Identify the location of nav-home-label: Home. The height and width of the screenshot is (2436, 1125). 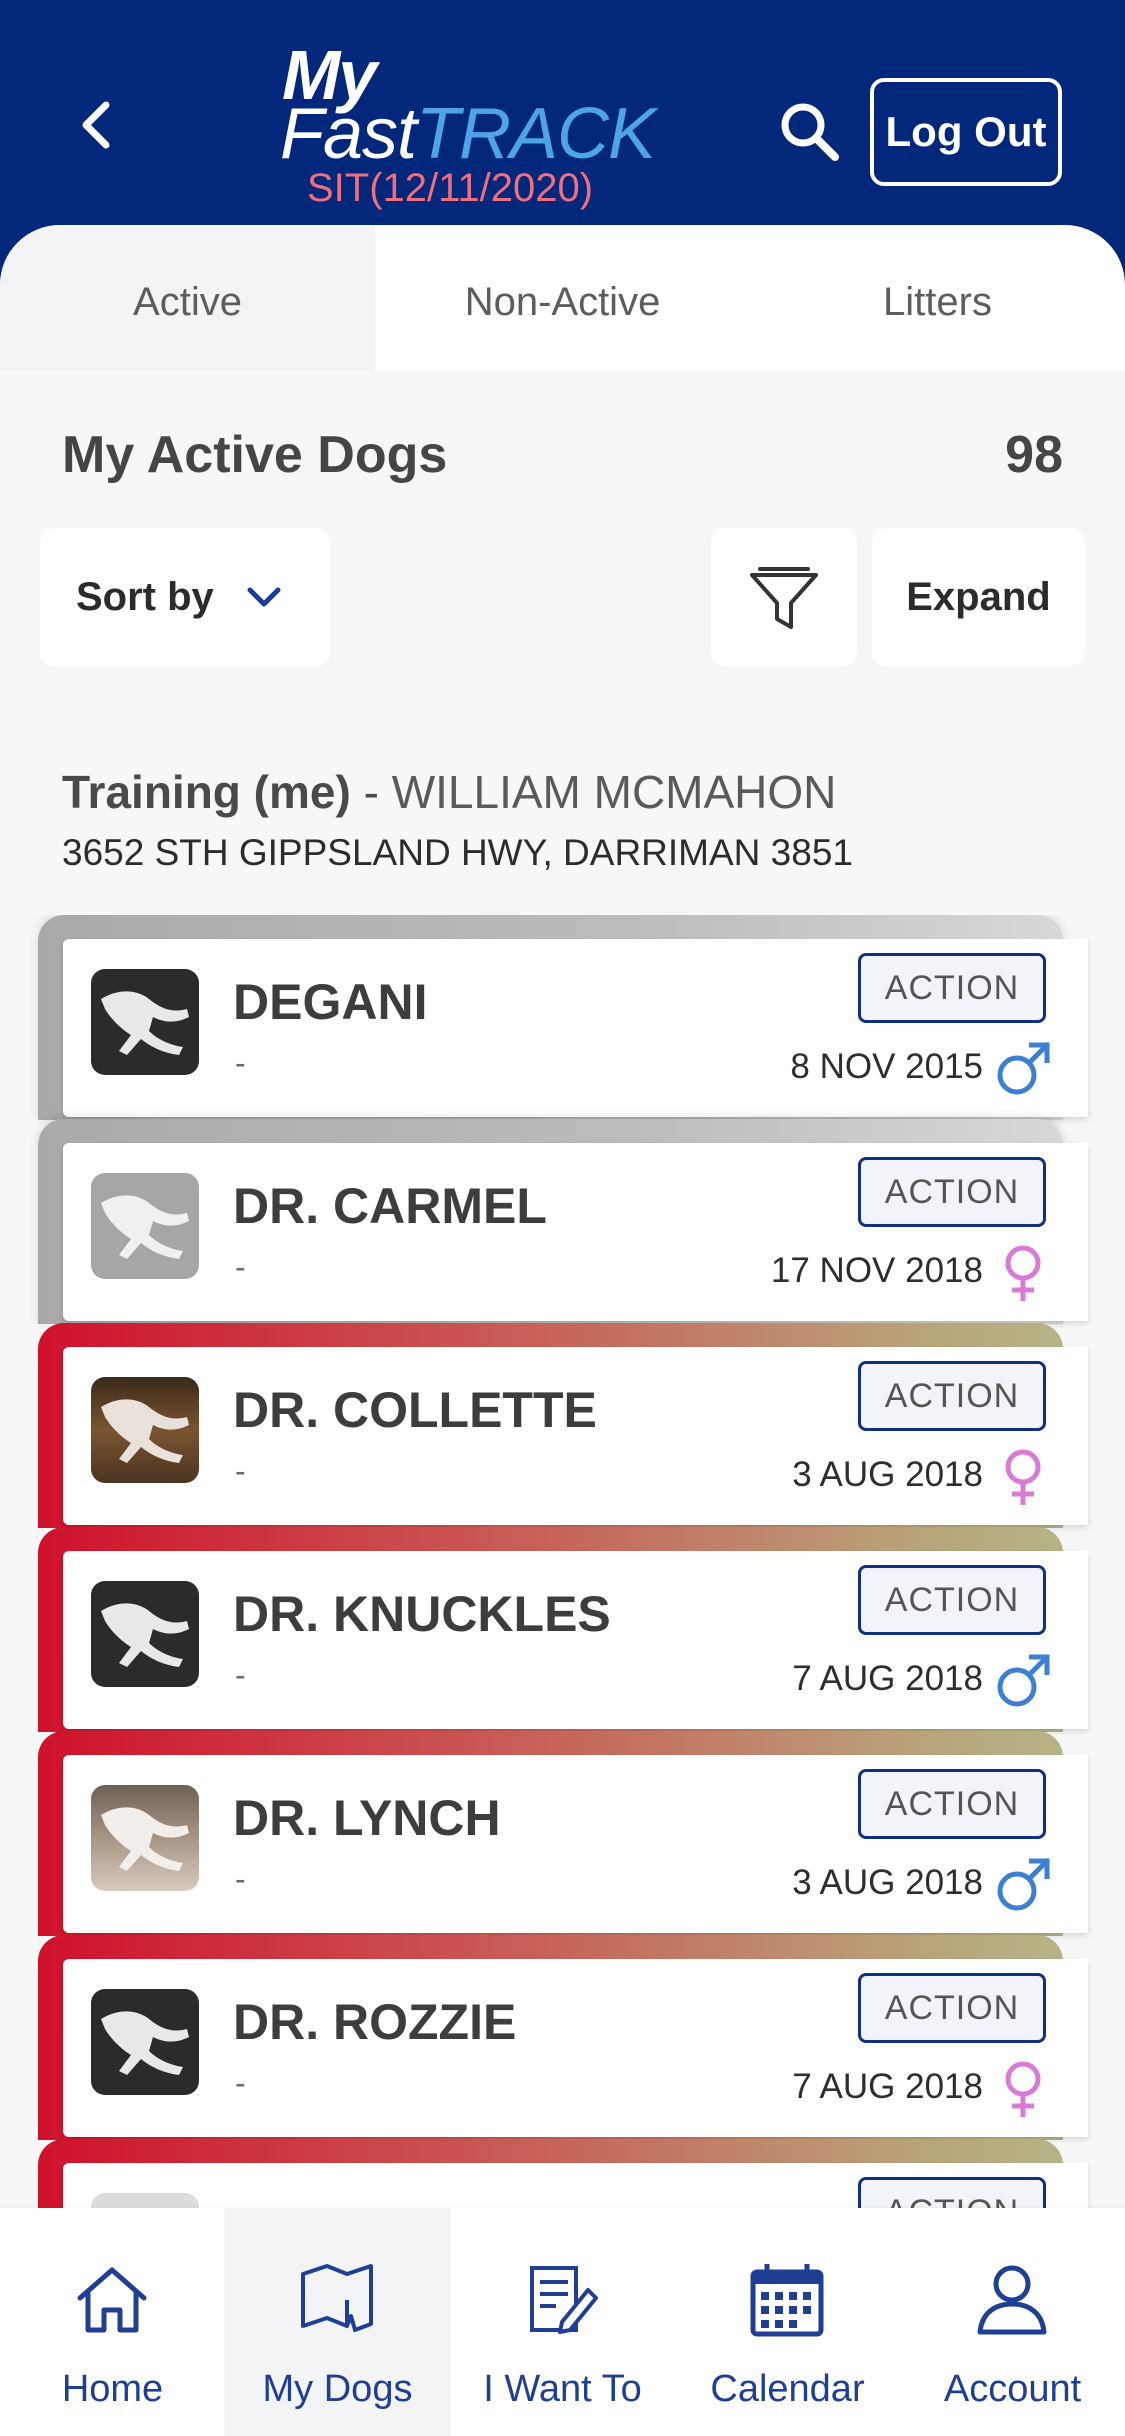
(112, 2389).